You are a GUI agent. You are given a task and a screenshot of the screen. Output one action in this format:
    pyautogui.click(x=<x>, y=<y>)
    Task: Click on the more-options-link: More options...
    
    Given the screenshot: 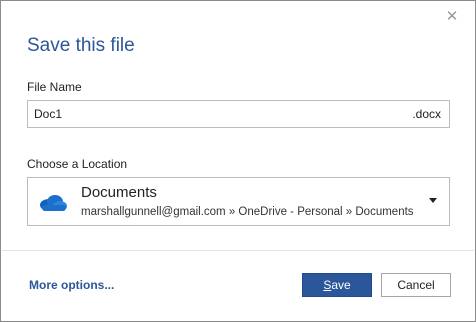 What is the action you would take?
    pyautogui.click(x=71, y=285)
    